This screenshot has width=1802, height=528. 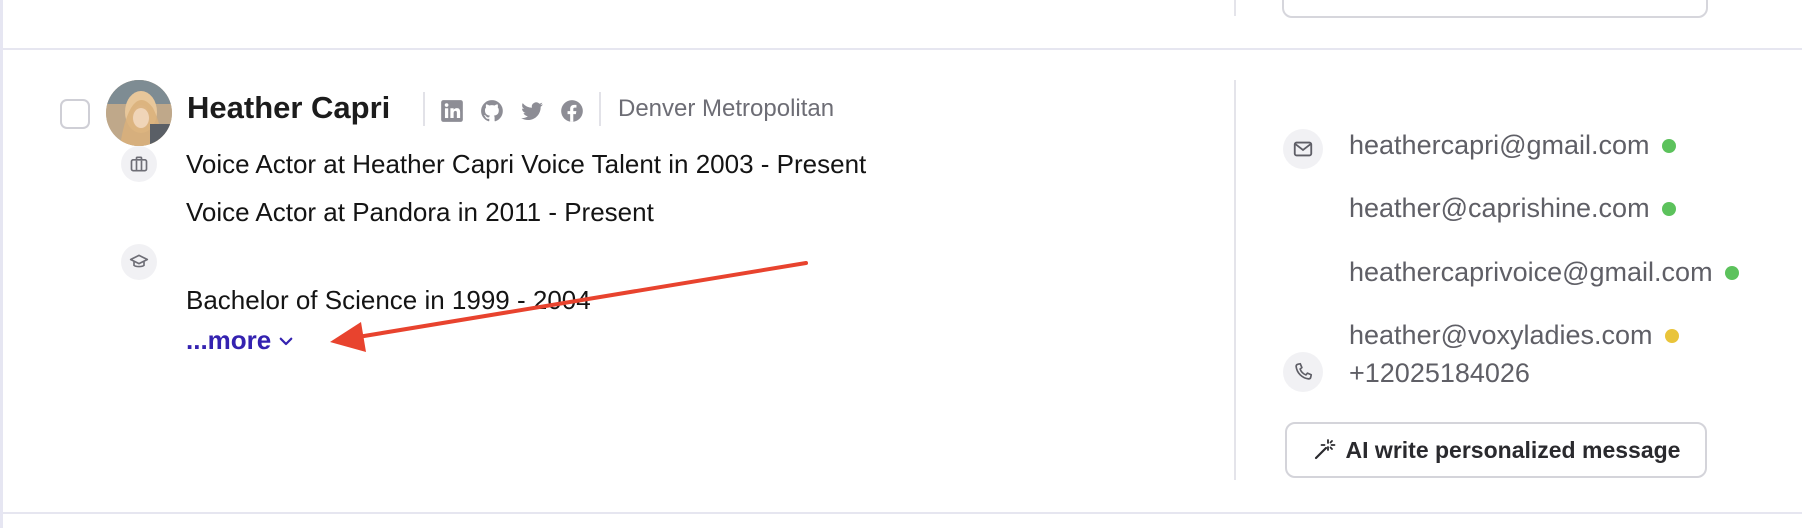 What do you see at coordinates (1531, 272) in the screenshot?
I see `email-text: heathercaprivoice@gmail.com` at bounding box center [1531, 272].